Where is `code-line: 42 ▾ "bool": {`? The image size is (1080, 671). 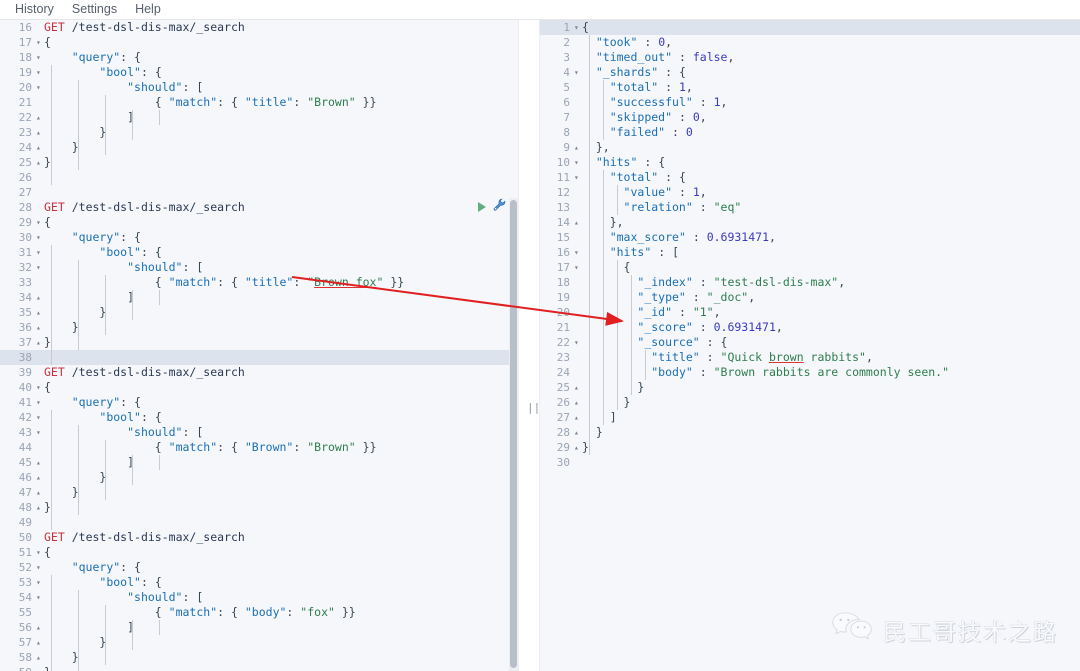
code-line: 42 ▾ "bool": { is located at coordinates (259, 417).